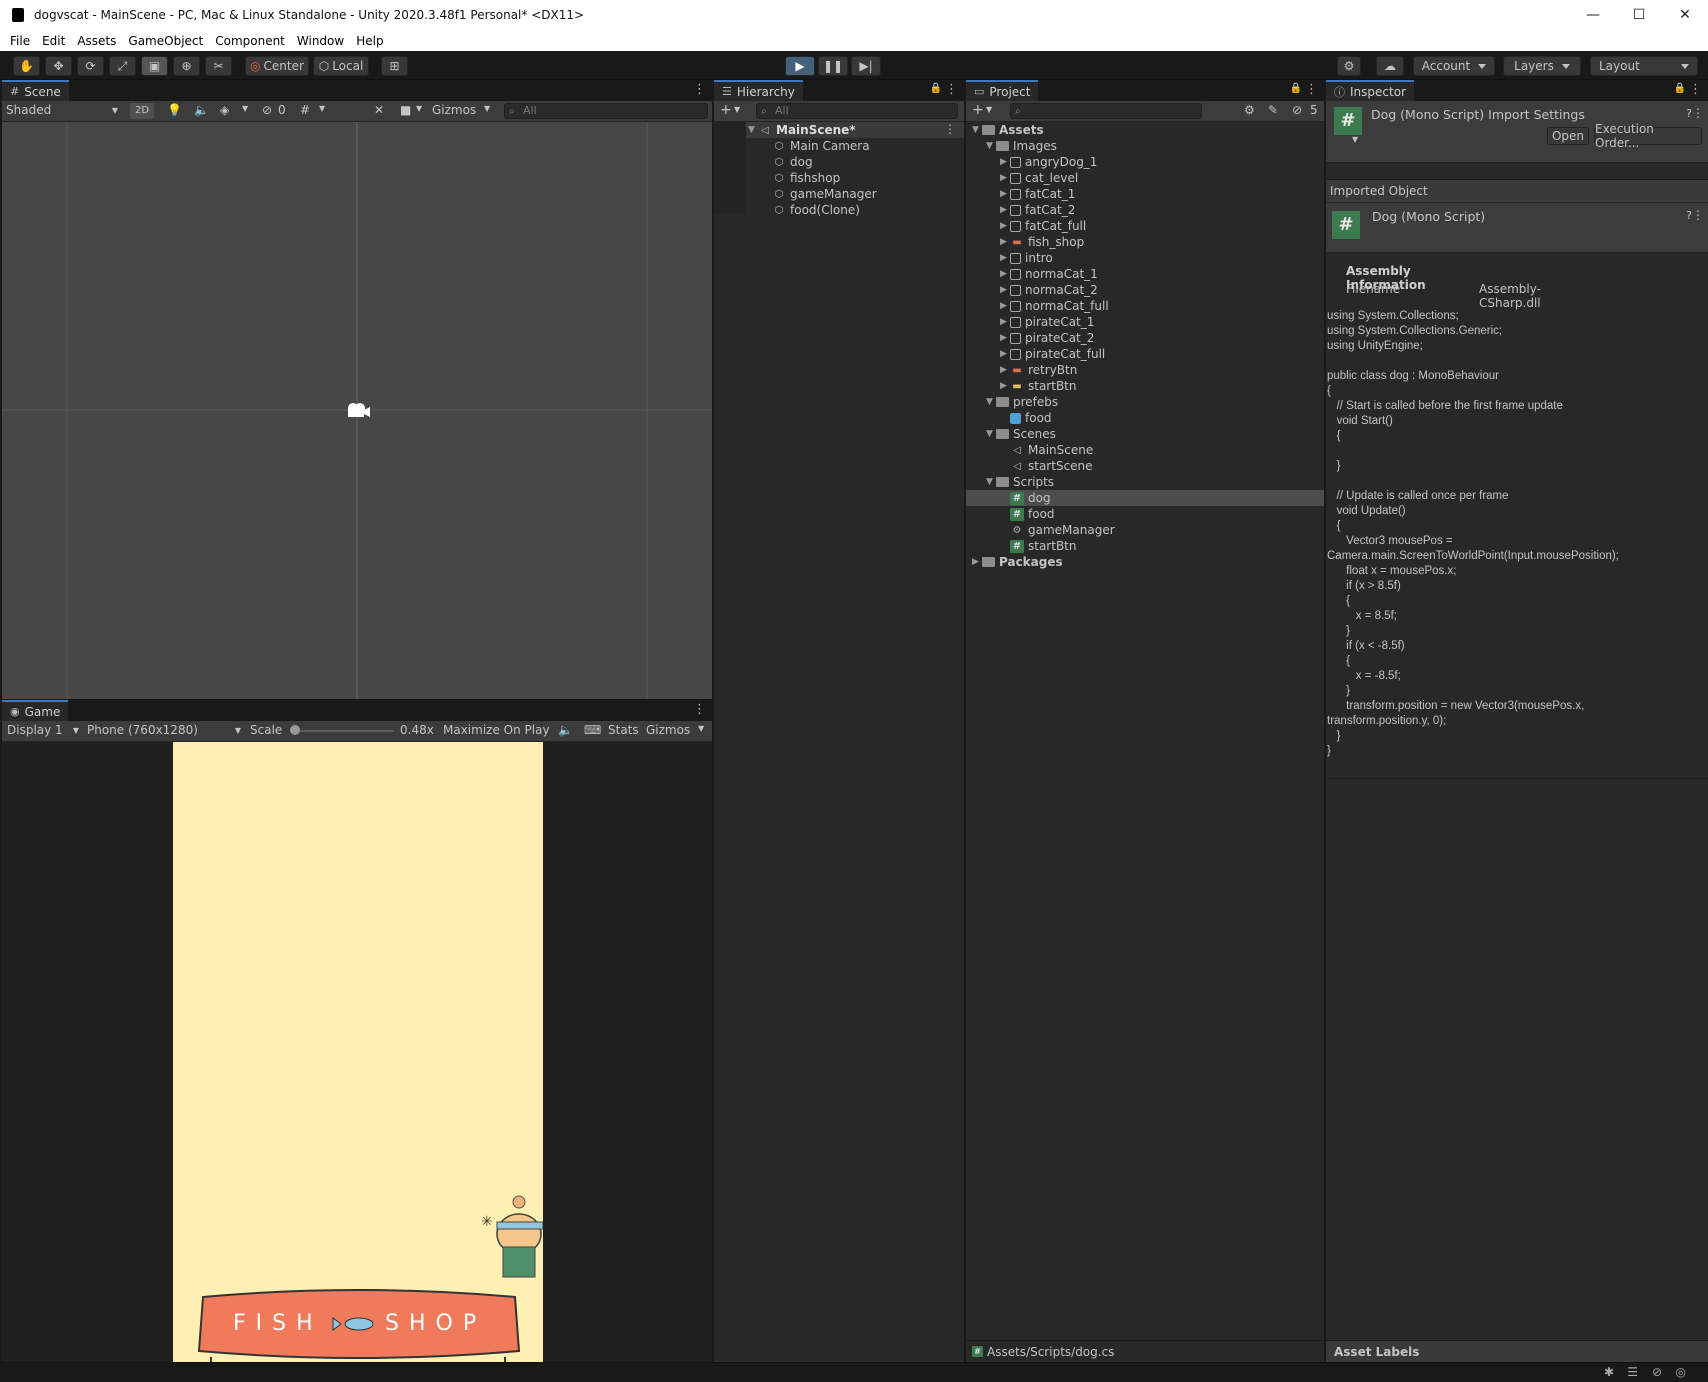 The image size is (1708, 1382). What do you see at coordinates (26, 66) in the screenshot?
I see `hand-tool-button: ✋` at bounding box center [26, 66].